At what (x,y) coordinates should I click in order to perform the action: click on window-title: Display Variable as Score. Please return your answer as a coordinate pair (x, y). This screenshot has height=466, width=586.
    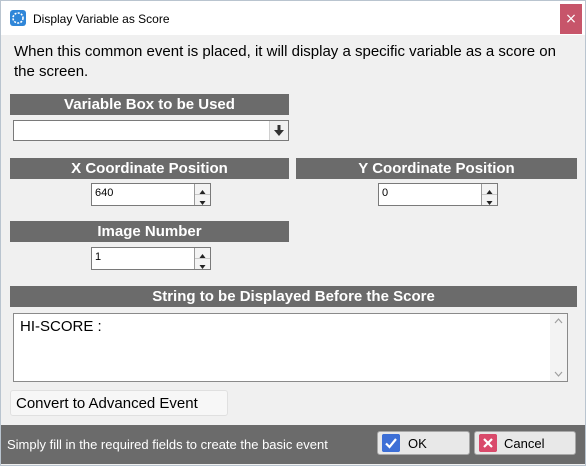
    Looking at the image, I should click on (101, 19).